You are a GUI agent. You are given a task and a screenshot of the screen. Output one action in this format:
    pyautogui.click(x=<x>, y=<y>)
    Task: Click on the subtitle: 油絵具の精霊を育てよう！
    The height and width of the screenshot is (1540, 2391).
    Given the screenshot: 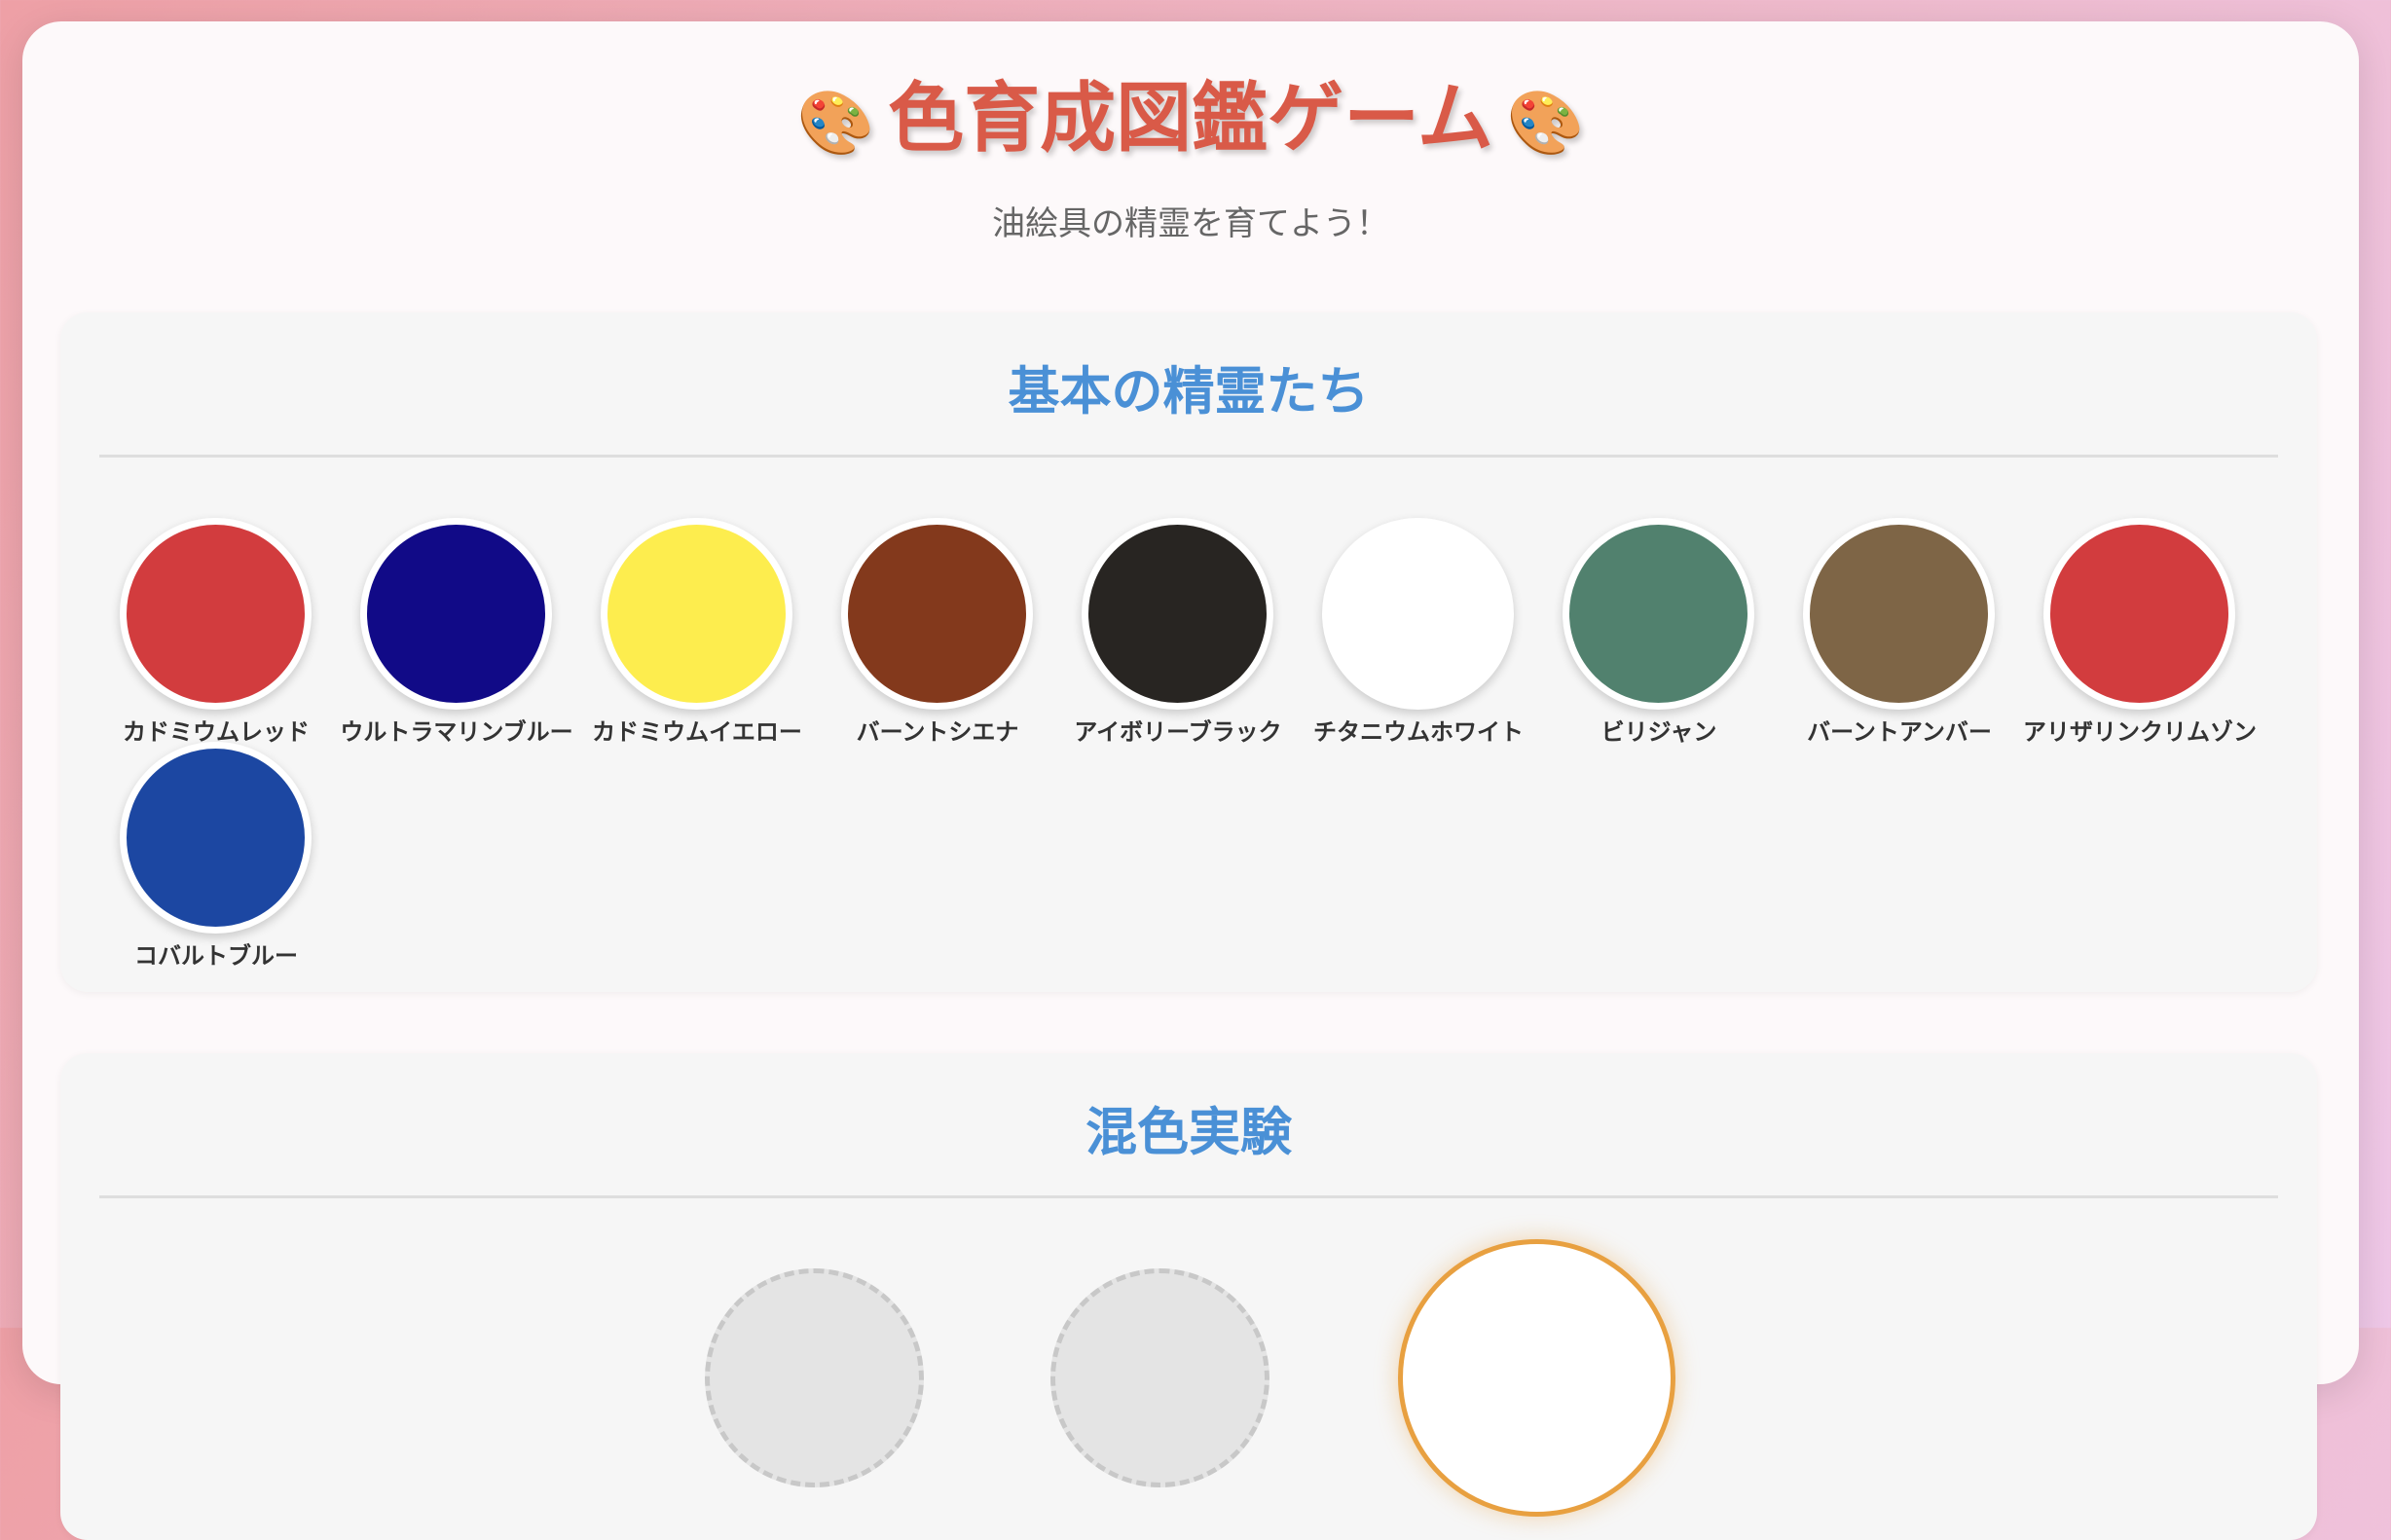 What is the action you would take?
    pyautogui.click(x=1190, y=224)
    